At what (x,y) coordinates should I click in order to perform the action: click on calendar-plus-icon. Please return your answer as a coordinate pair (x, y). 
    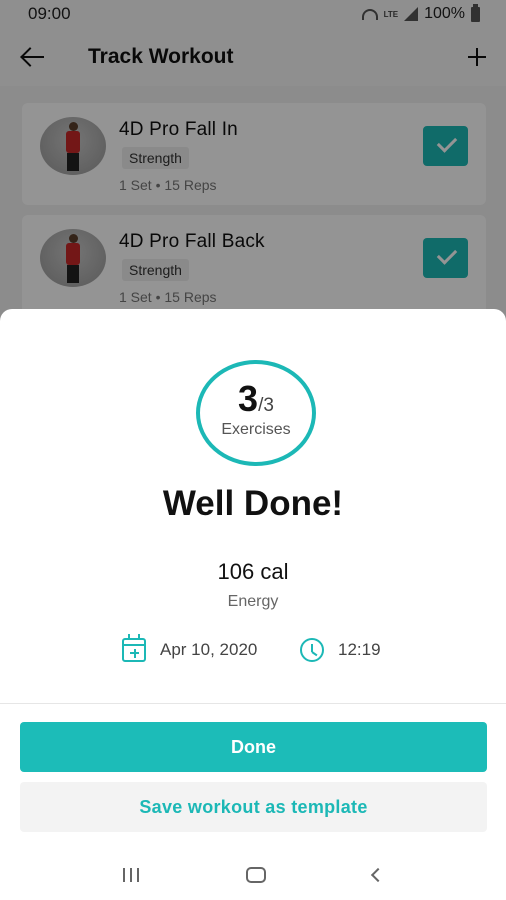
    Looking at the image, I should click on (134, 648).